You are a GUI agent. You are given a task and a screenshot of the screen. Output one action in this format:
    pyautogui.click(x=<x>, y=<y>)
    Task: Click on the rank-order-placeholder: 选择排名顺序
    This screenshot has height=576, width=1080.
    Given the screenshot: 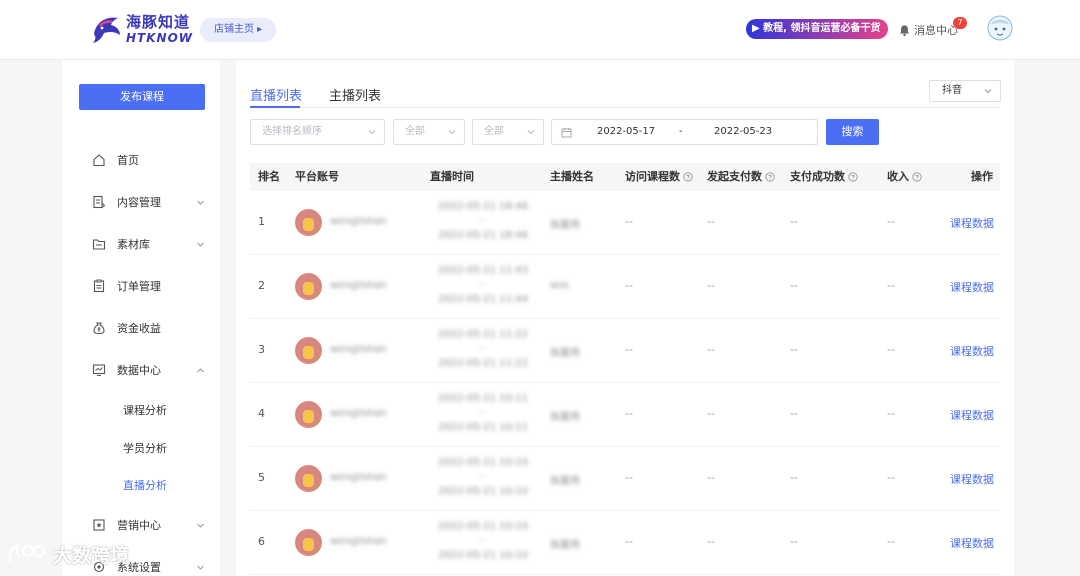 What is the action you would take?
    pyautogui.click(x=292, y=131)
    